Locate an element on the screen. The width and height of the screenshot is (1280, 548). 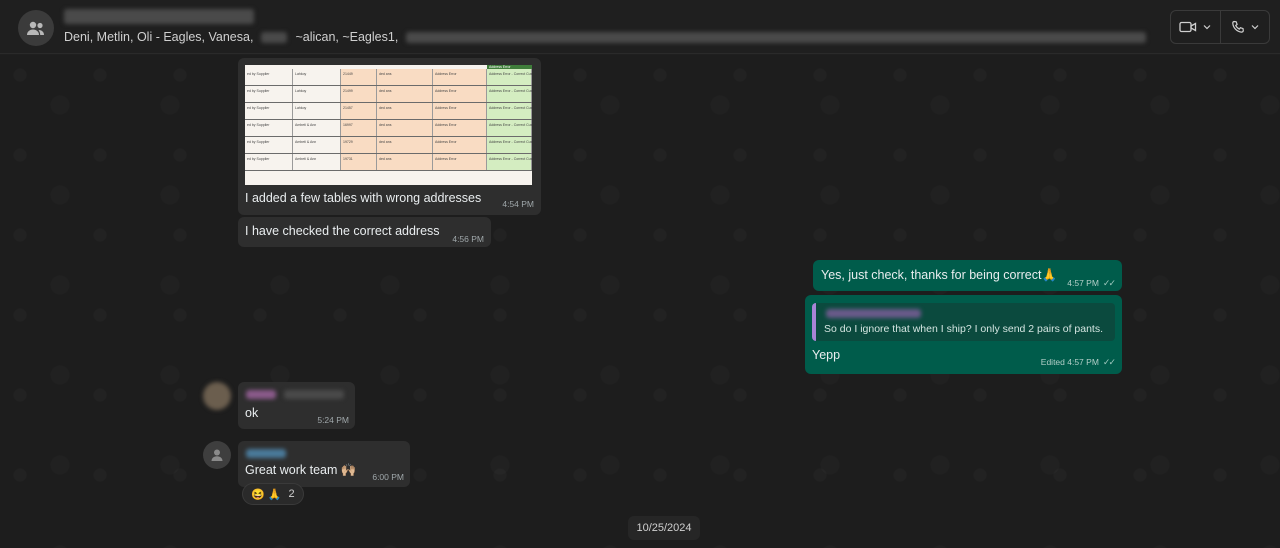
message-time: 4:56 PM is located at coordinates (468, 239).